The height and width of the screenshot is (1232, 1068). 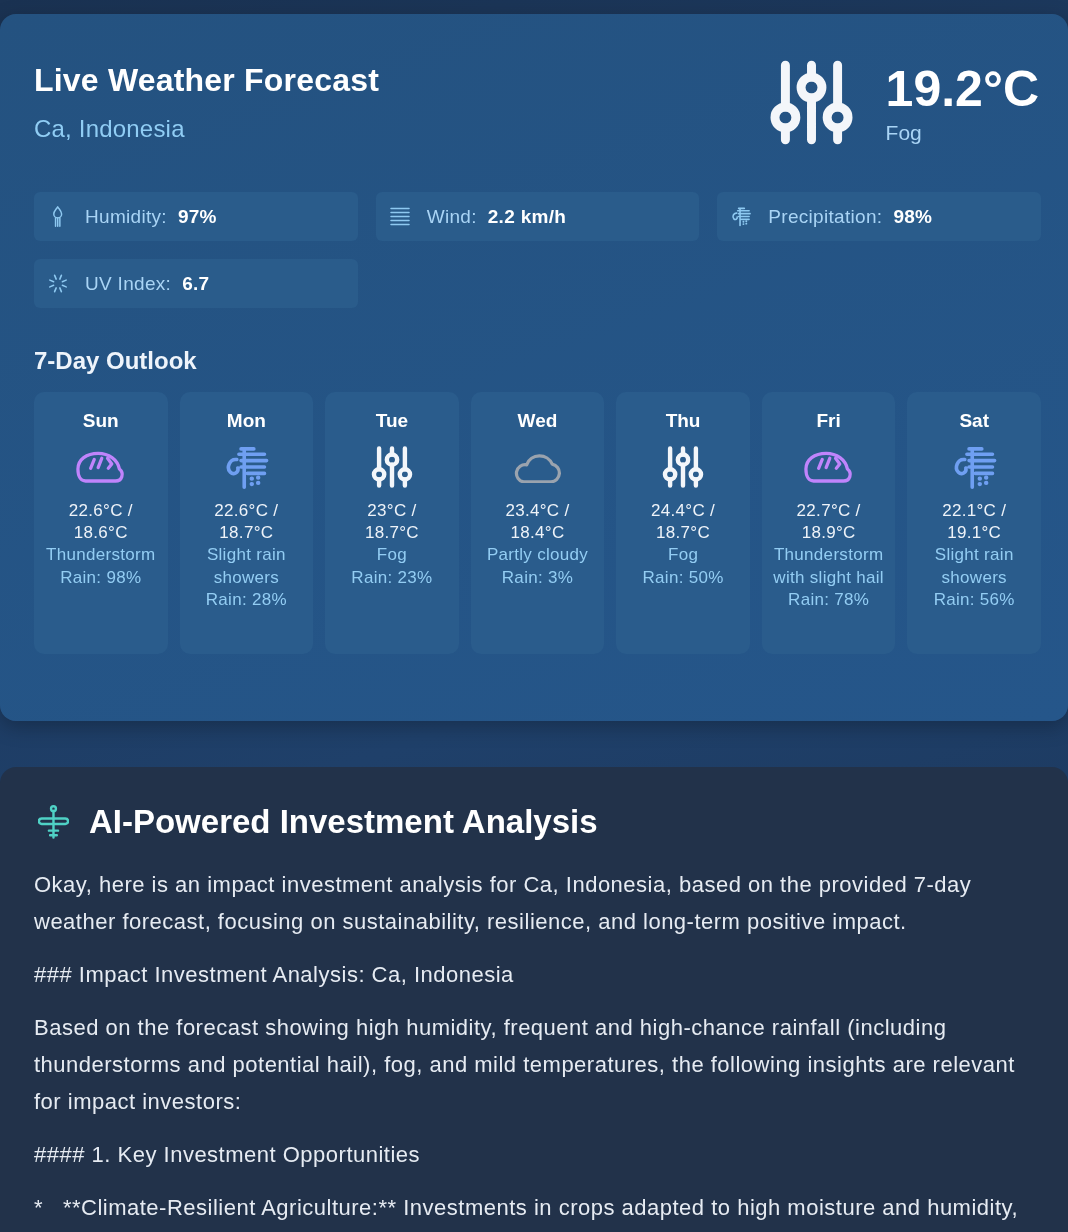 What do you see at coordinates (53, 822) in the screenshot?
I see `antenna-icon` at bounding box center [53, 822].